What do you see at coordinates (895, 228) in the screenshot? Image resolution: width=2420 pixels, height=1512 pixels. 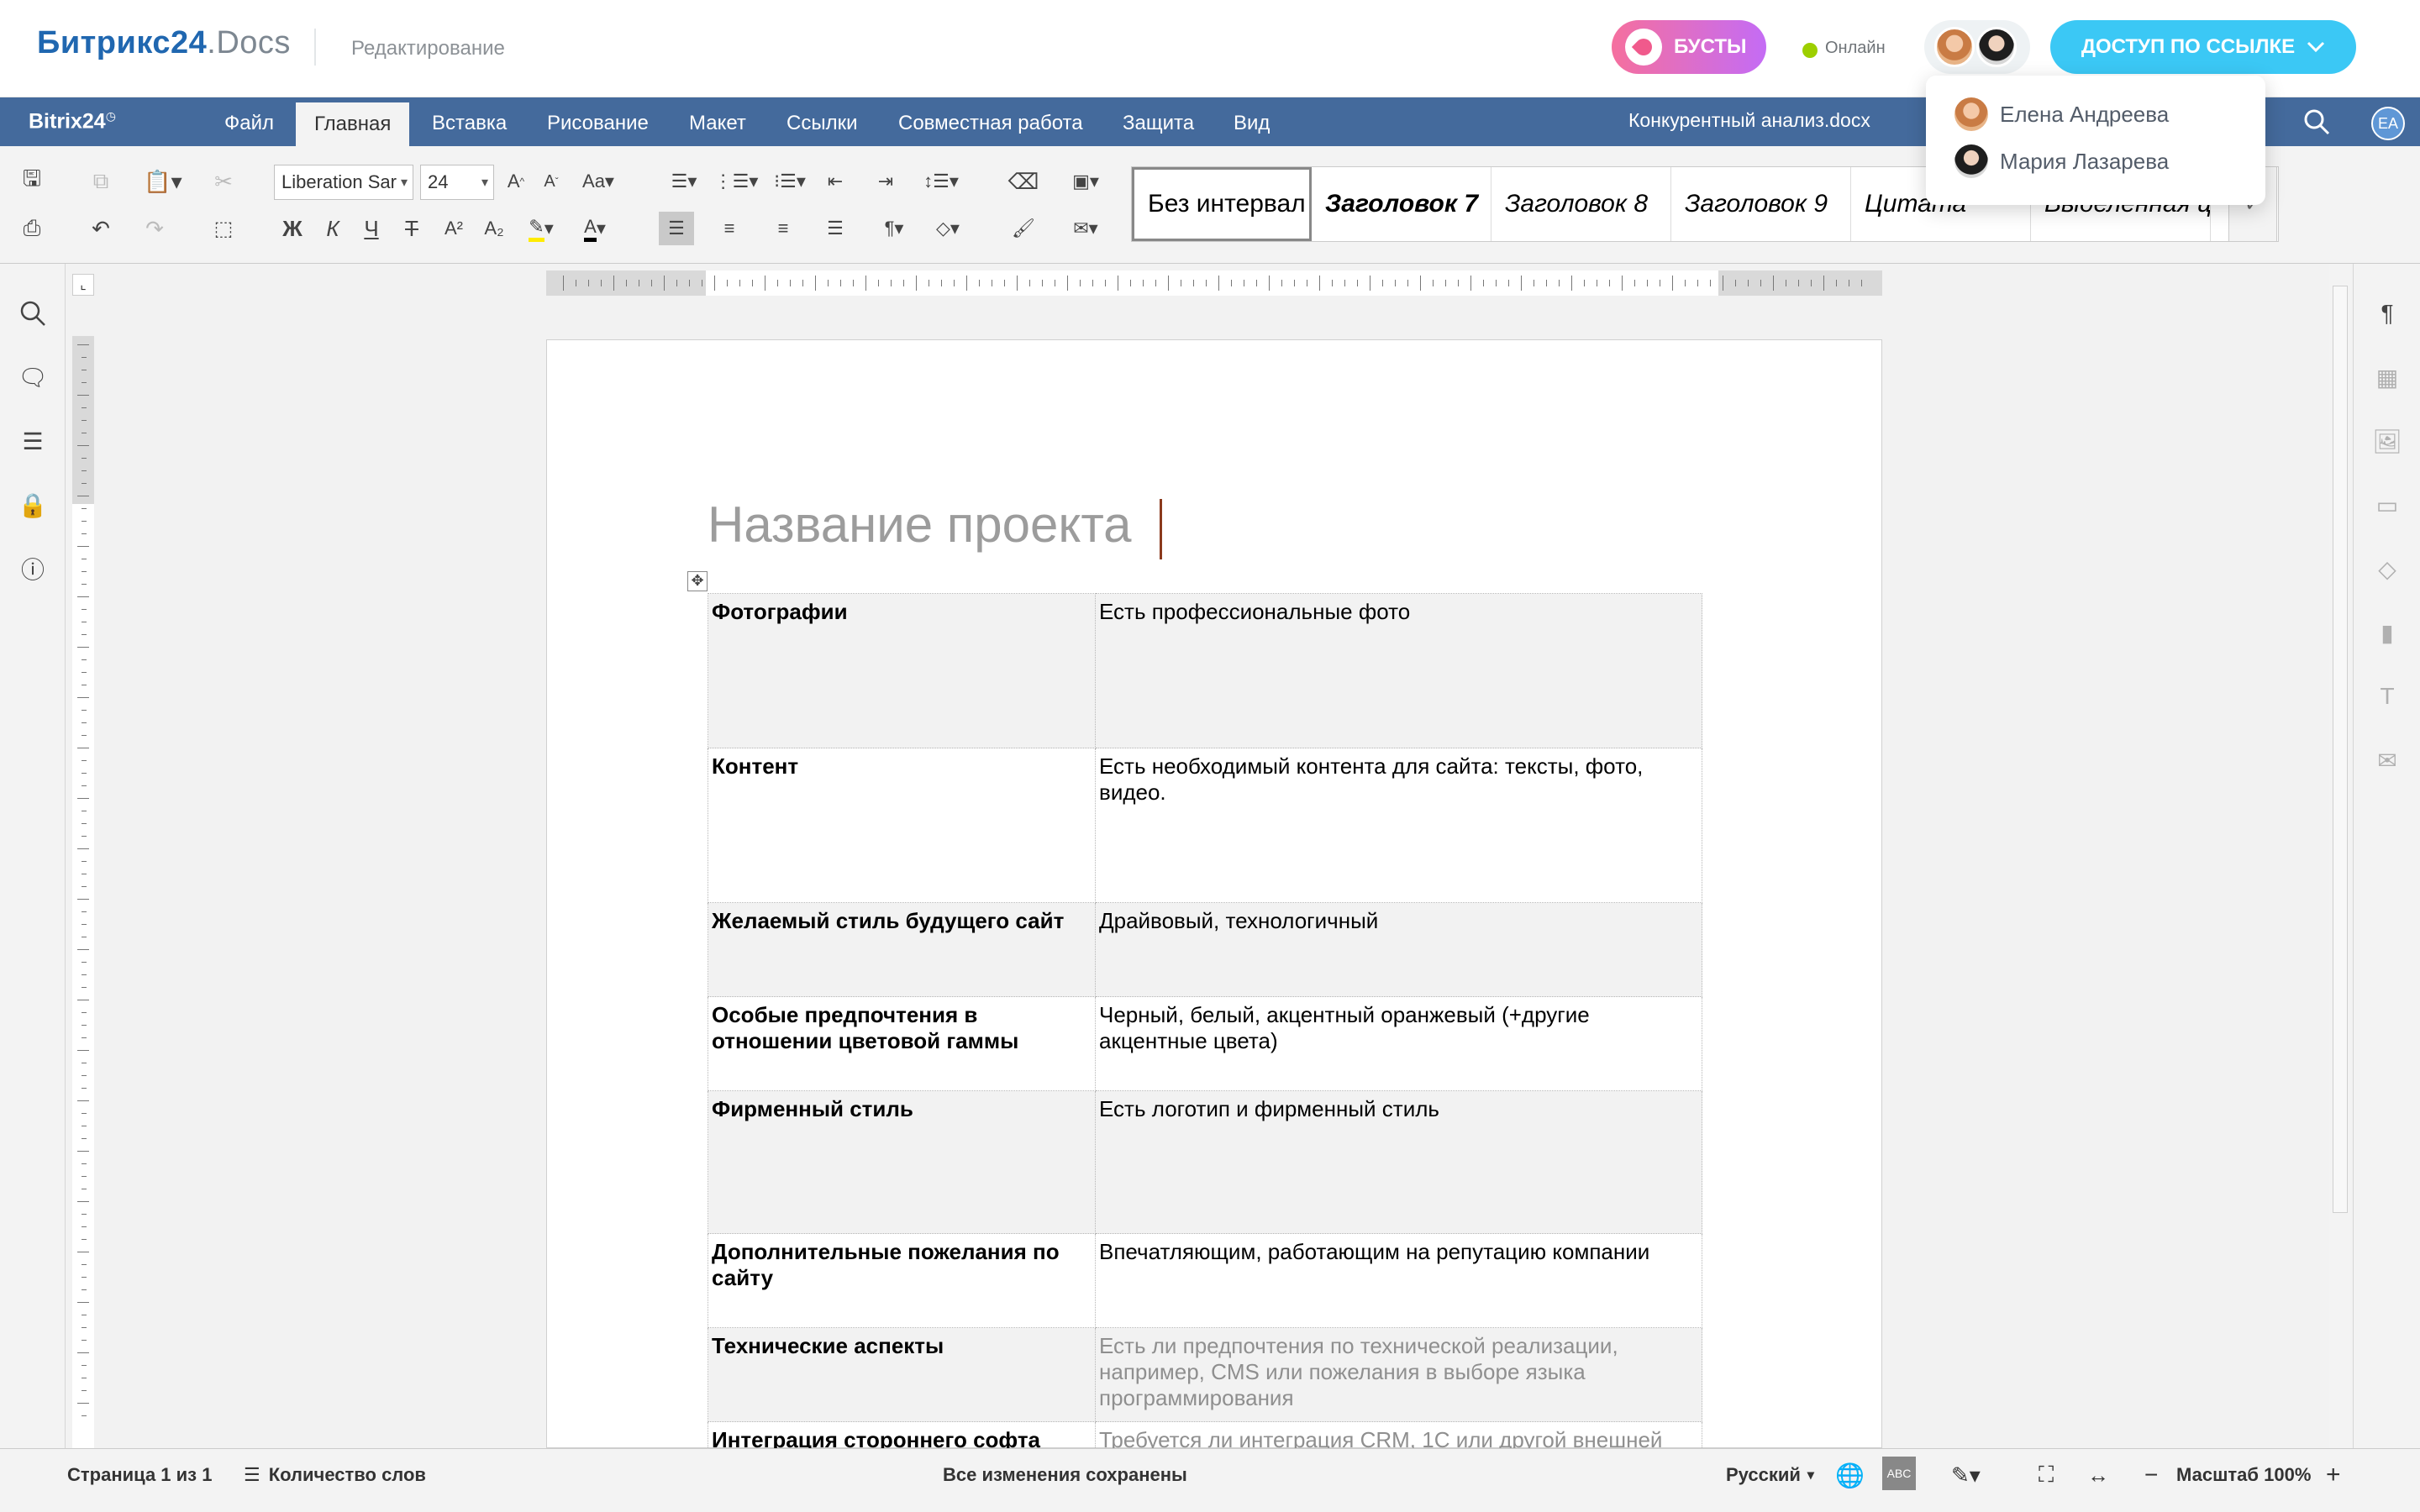 I see `paragraph-marks-icon: ¶▾` at bounding box center [895, 228].